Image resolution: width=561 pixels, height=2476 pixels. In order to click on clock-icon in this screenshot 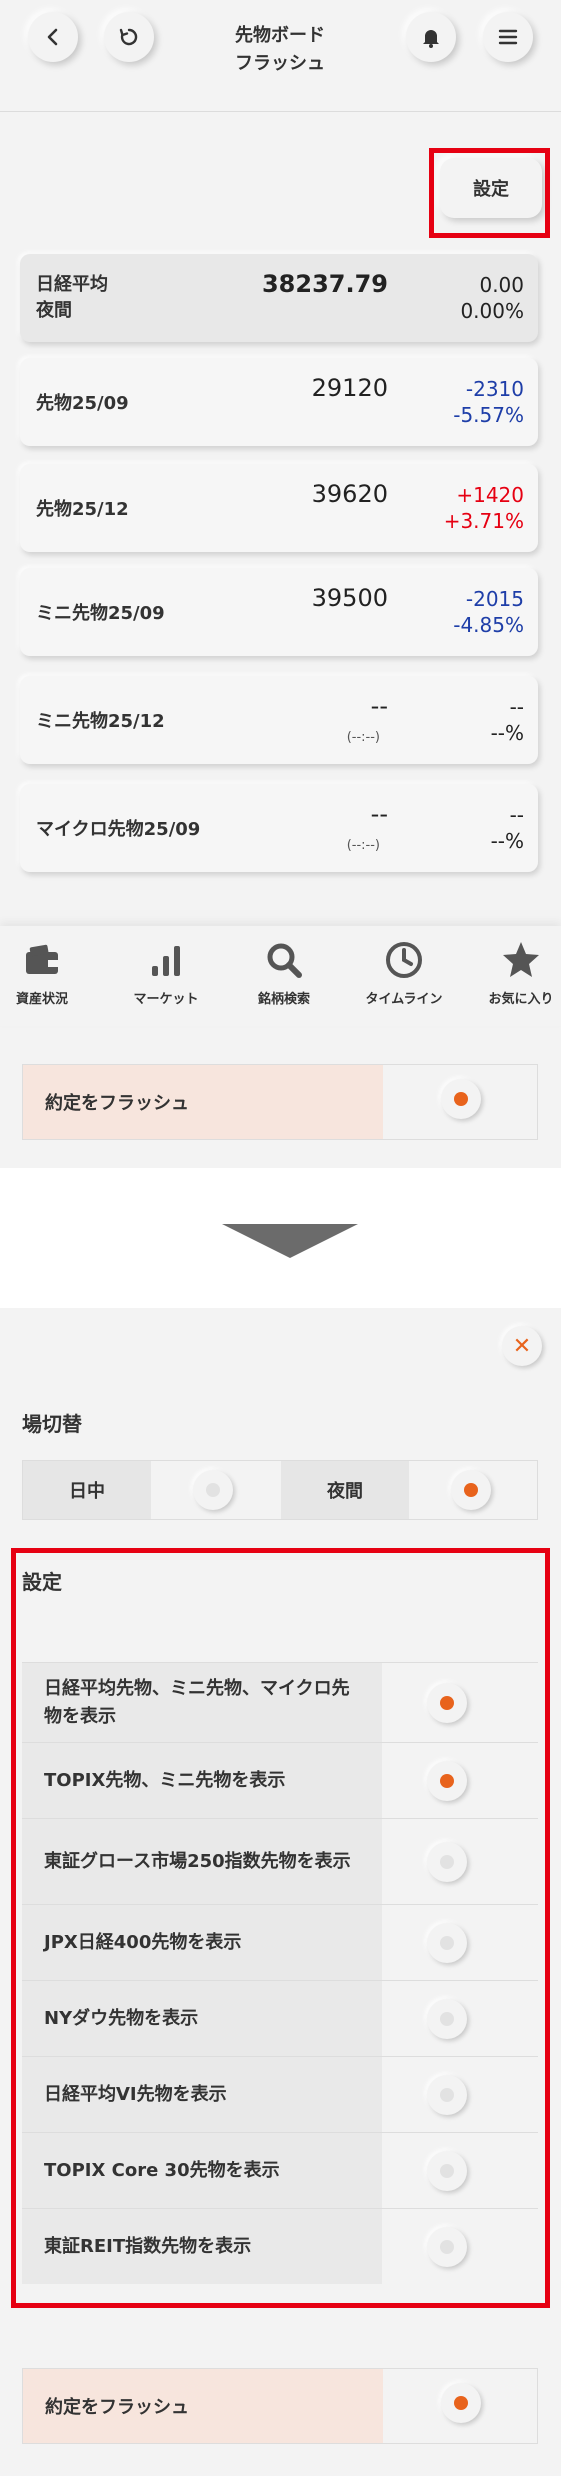, I will do `click(404, 960)`.